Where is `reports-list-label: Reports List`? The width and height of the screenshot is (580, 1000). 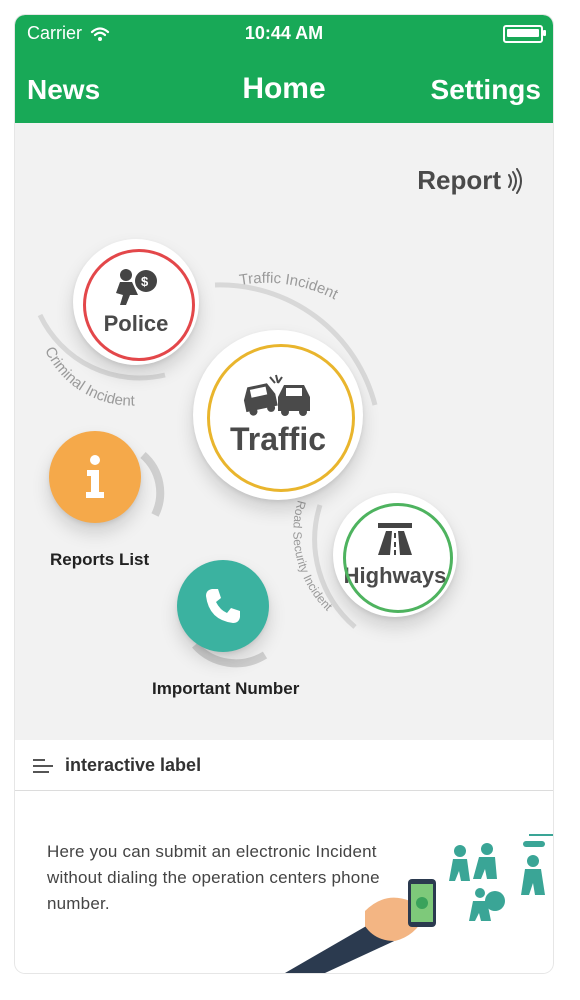
reports-list-label: Reports List is located at coordinates (100, 559).